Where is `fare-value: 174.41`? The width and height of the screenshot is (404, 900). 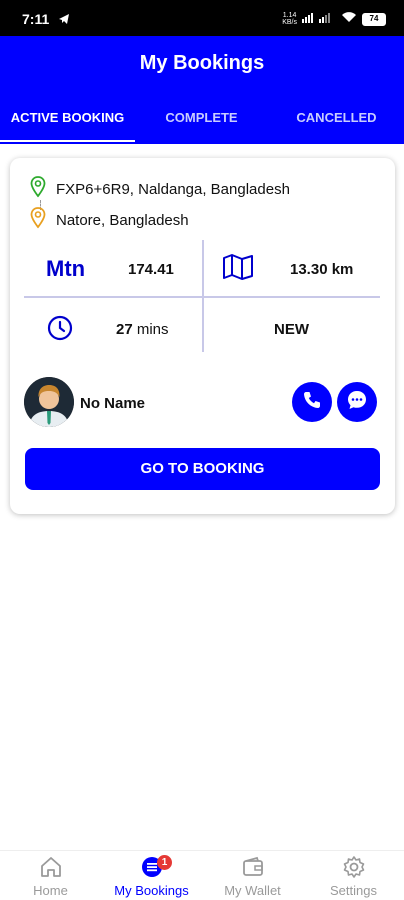
fare-value: 174.41 is located at coordinates (151, 269).